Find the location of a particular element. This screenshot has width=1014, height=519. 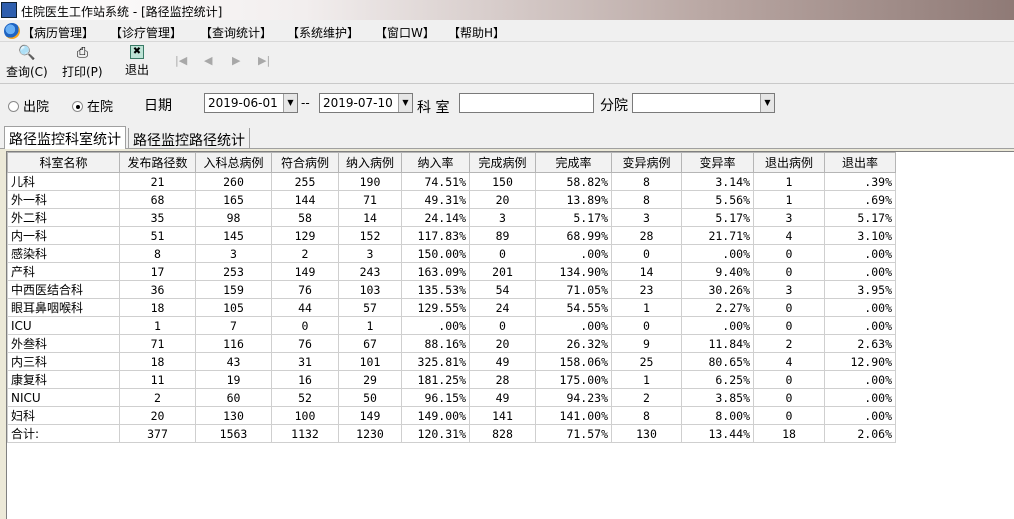

table-cell: 144 is located at coordinates (305, 199).